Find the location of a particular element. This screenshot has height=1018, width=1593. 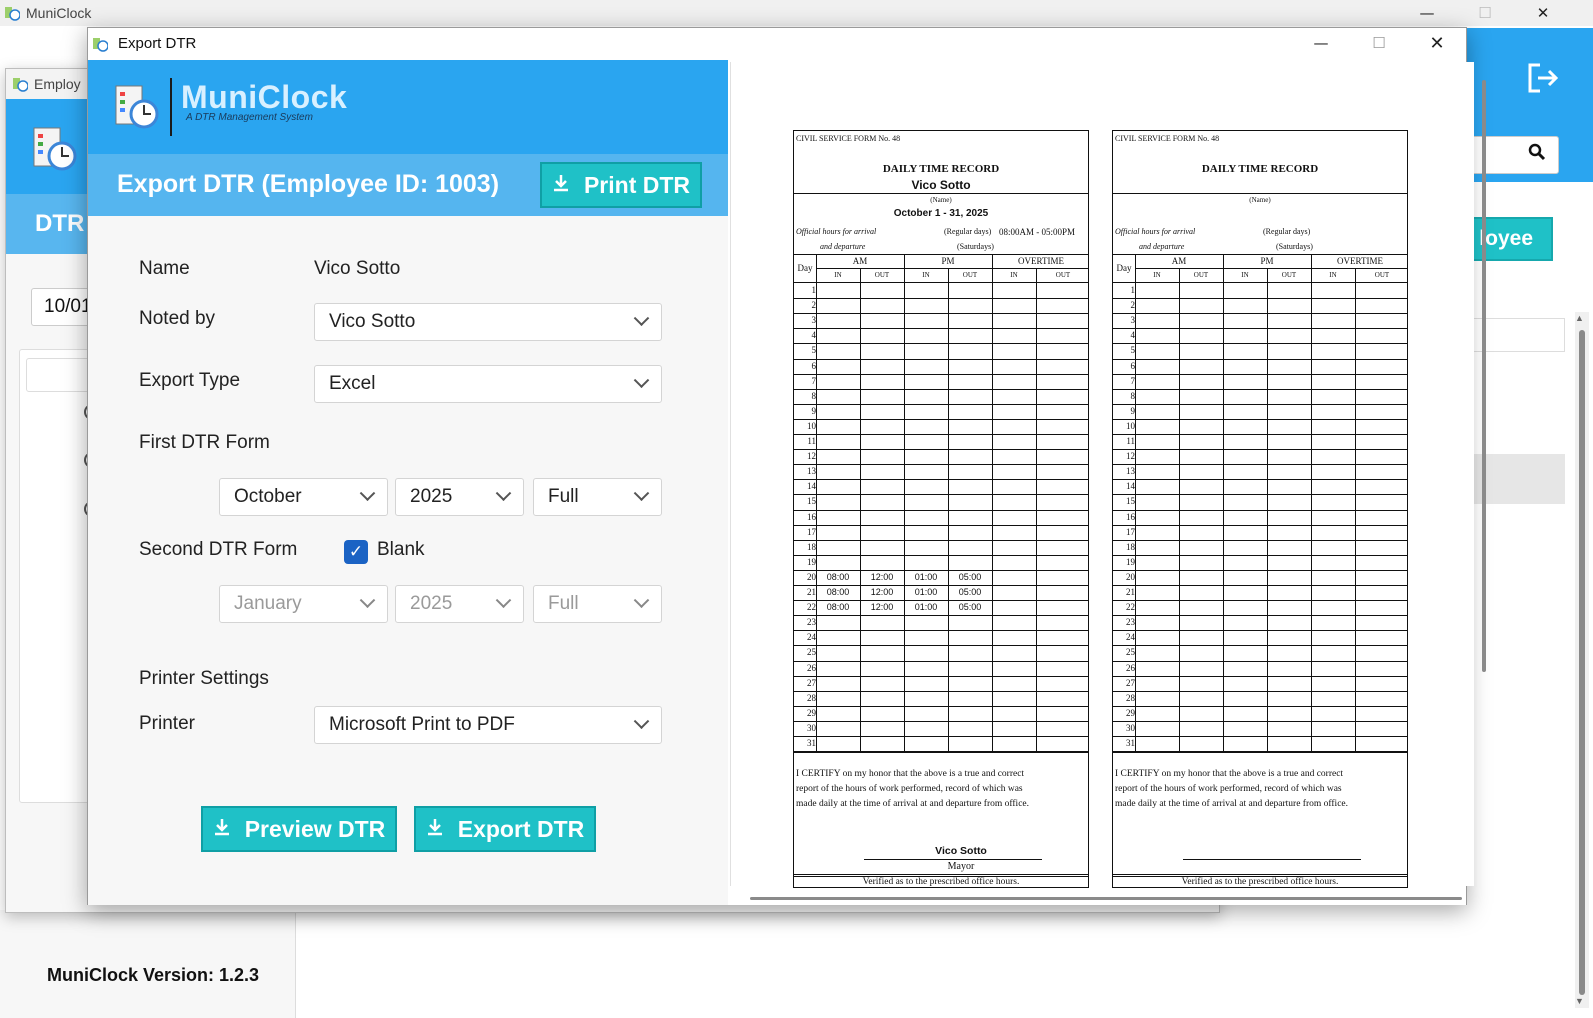

second-range-select: Full is located at coordinates (597, 604).